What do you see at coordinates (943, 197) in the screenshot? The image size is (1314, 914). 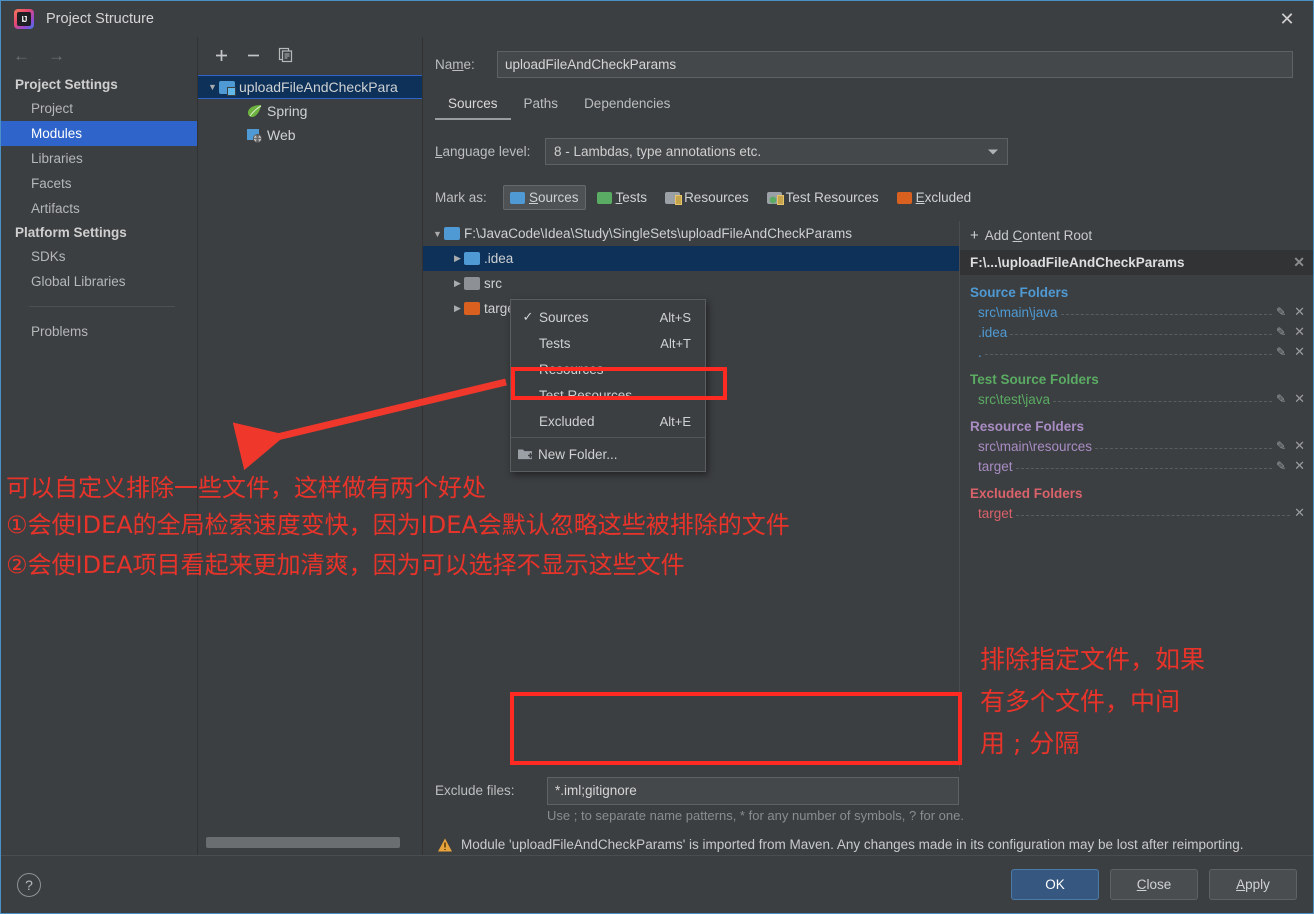 I see `mark-as-excluded-label: Excluded` at bounding box center [943, 197].